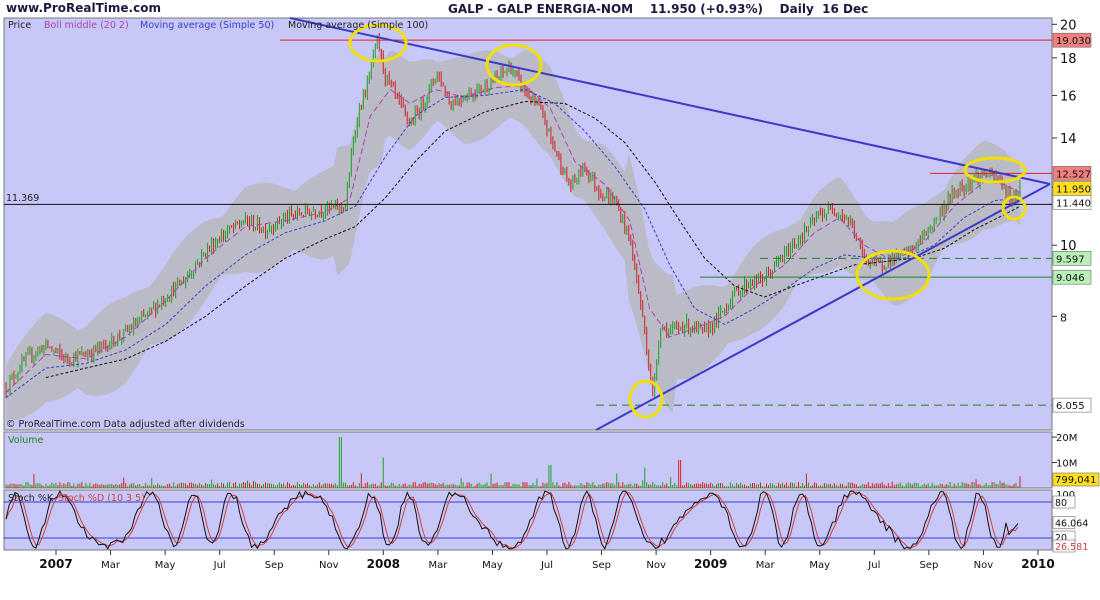 The height and width of the screenshot is (600, 1100). What do you see at coordinates (383, 564) in the screenshot?
I see `x-tick-label: 2008` at bounding box center [383, 564].